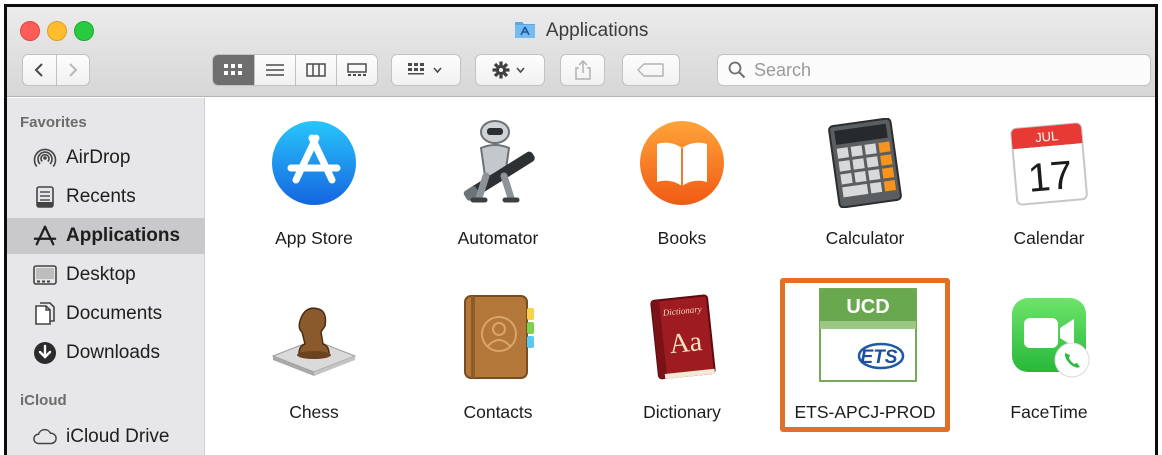 The width and height of the screenshot is (1162, 455). What do you see at coordinates (498, 412) in the screenshot?
I see `app-label: Contacts` at bounding box center [498, 412].